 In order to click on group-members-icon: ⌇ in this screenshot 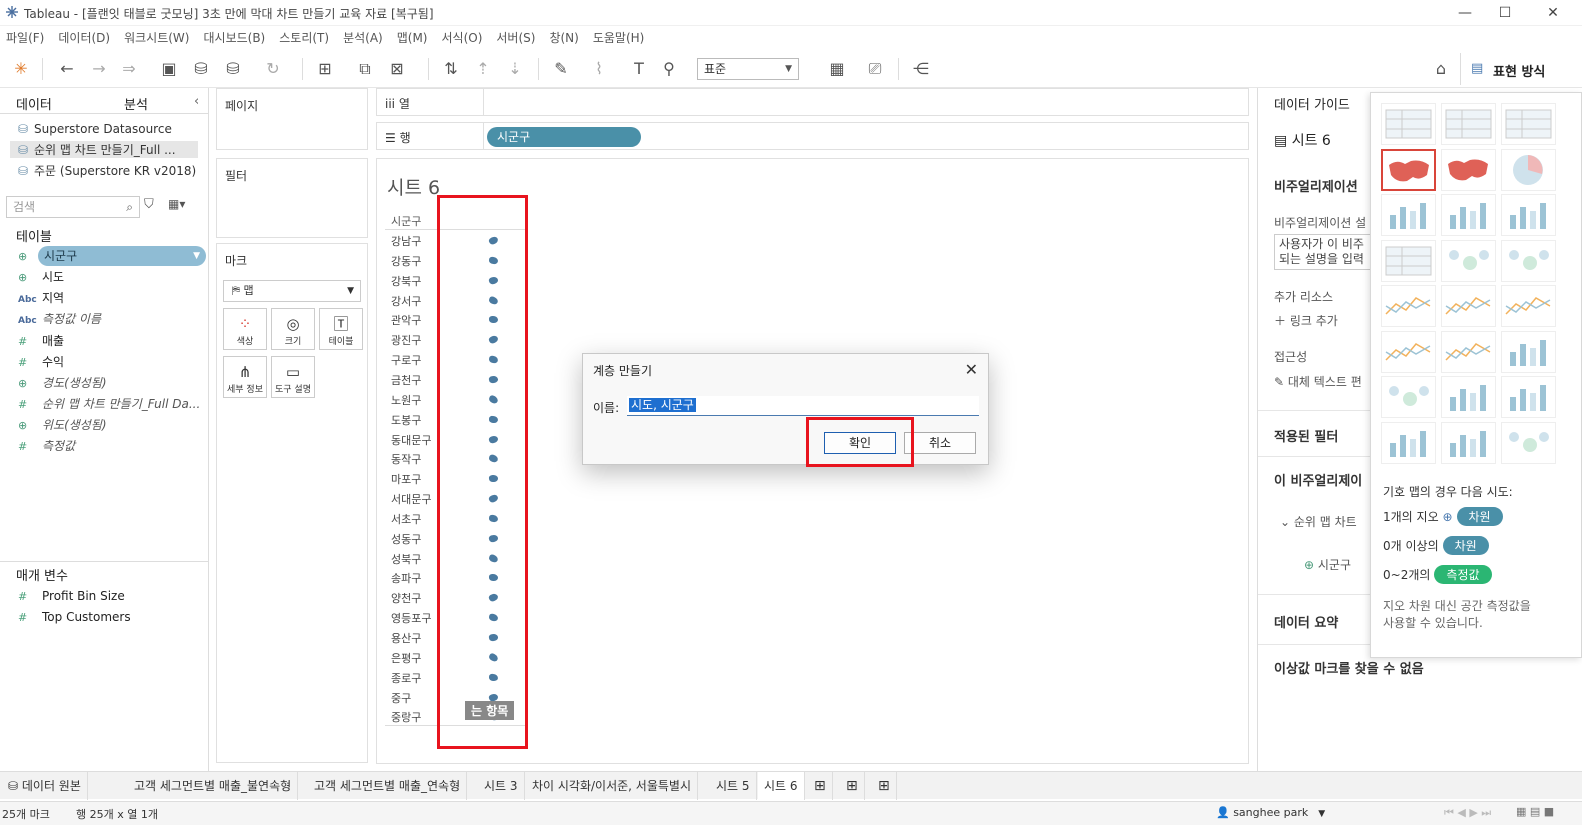, I will do `click(599, 69)`.